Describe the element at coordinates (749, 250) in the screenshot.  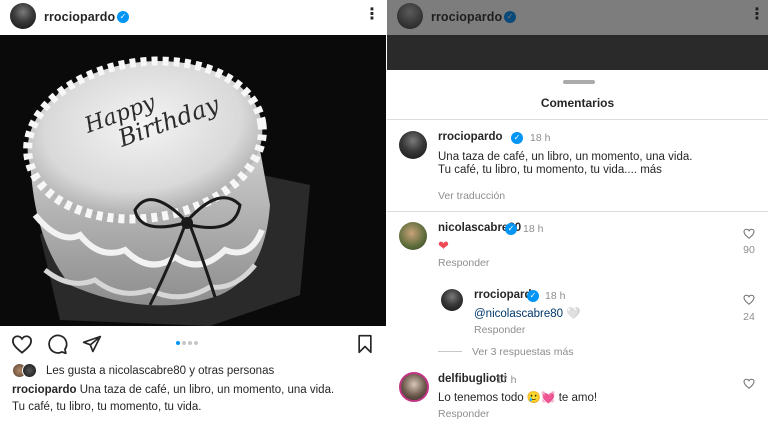
I see `comment-like-count: 90` at that location.